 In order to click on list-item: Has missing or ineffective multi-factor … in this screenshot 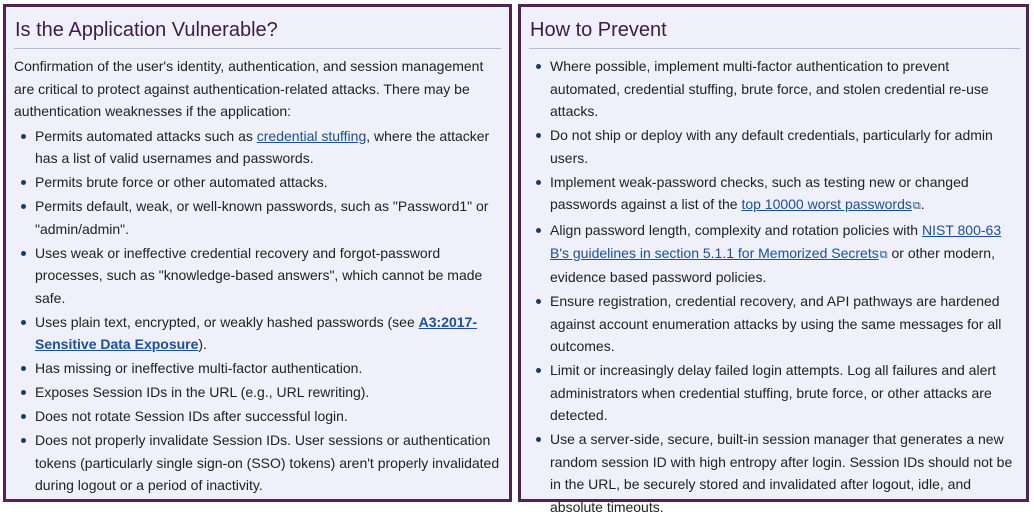, I will do `click(261, 368)`.